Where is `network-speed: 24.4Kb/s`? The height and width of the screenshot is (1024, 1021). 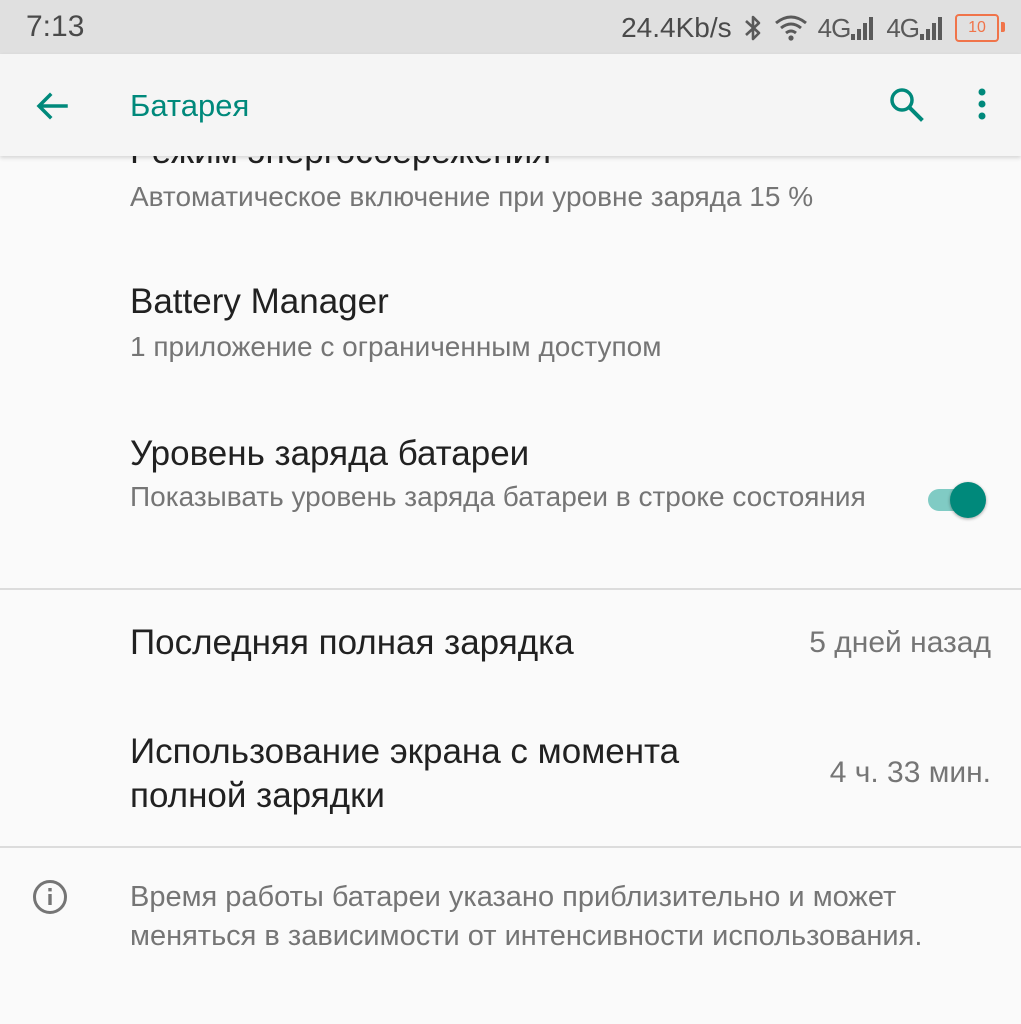
network-speed: 24.4Kb/s is located at coordinates (676, 27).